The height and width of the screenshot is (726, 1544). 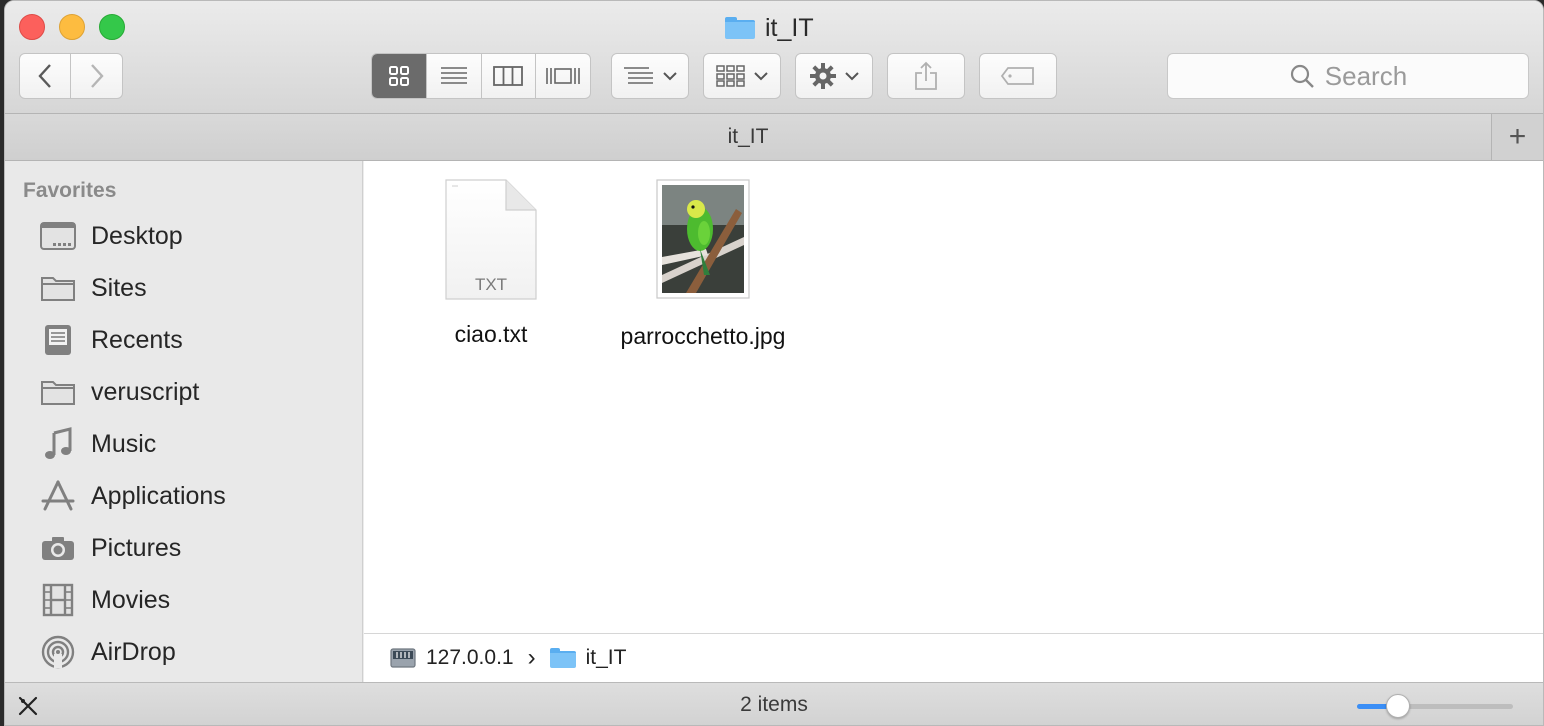 I want to click on slider-knob, so click(x=1397, y=706).